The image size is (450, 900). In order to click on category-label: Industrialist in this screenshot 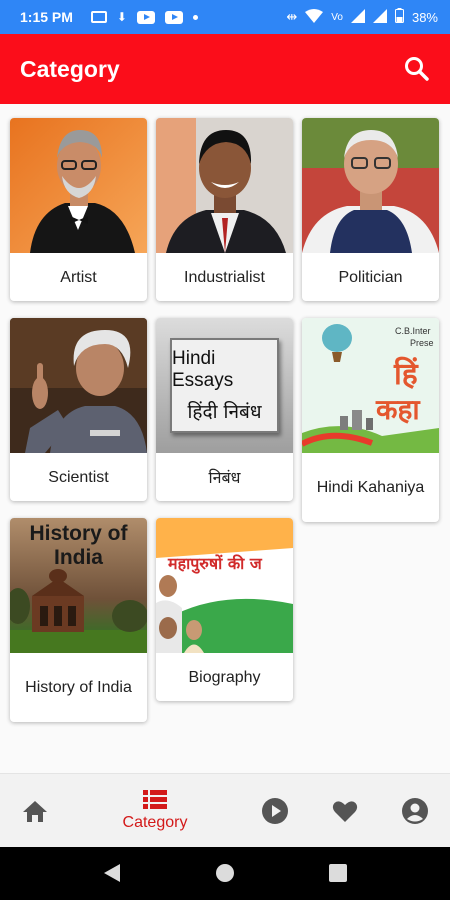, I will do `click(224, 277)`.